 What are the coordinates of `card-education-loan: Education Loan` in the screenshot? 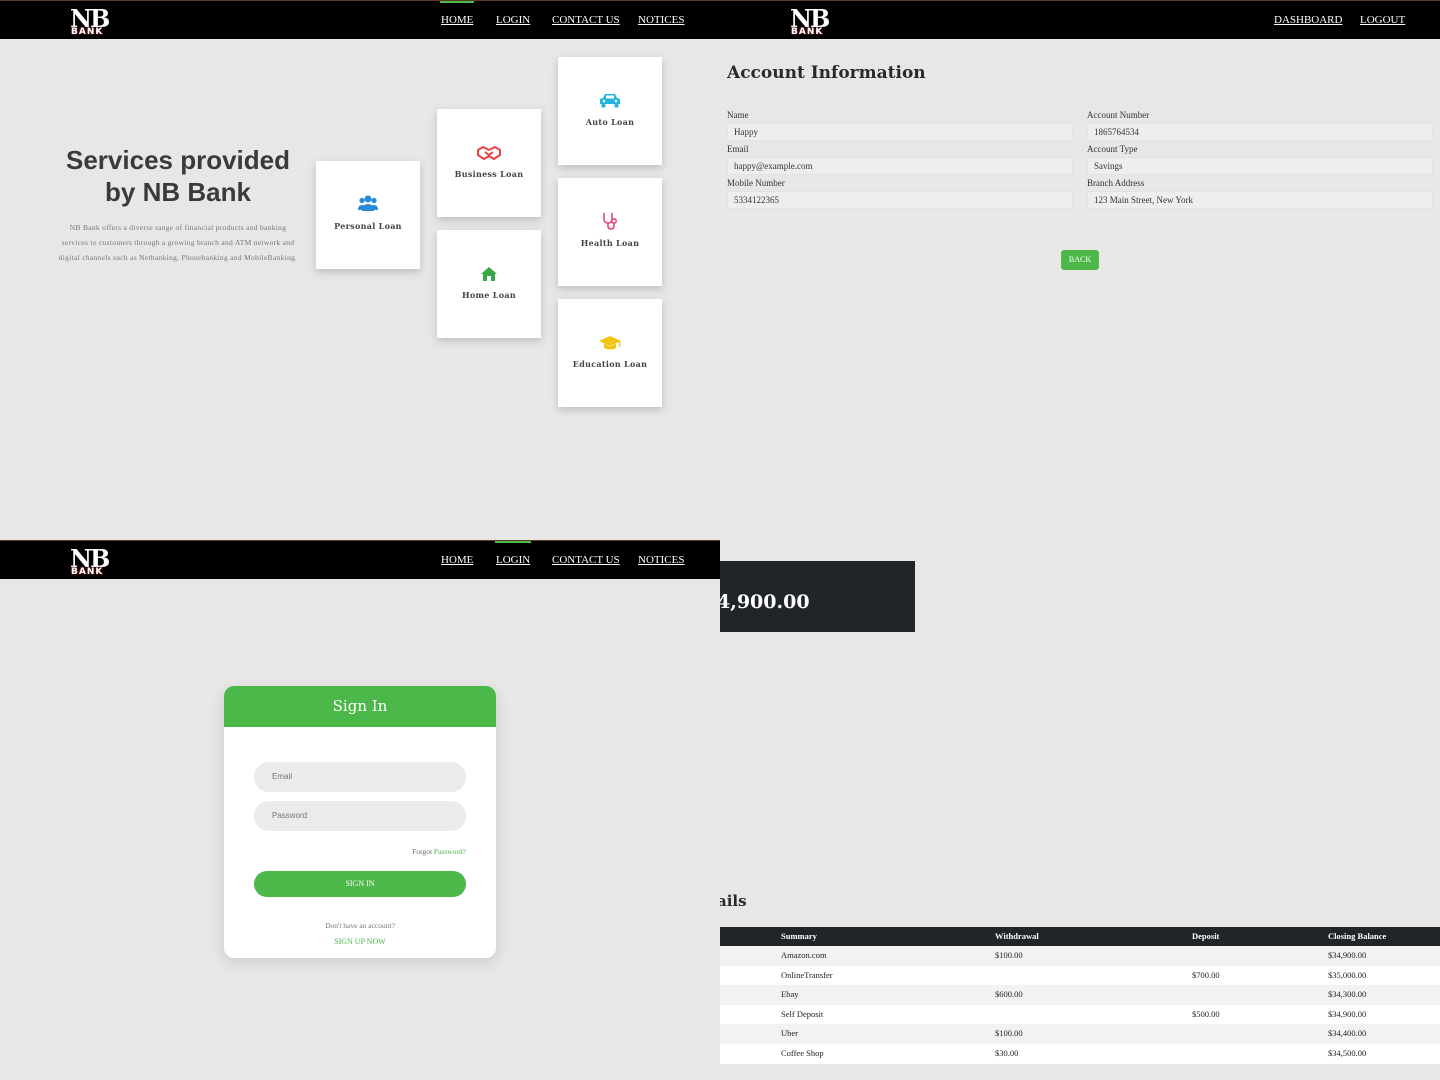 It's located at (610, 353).